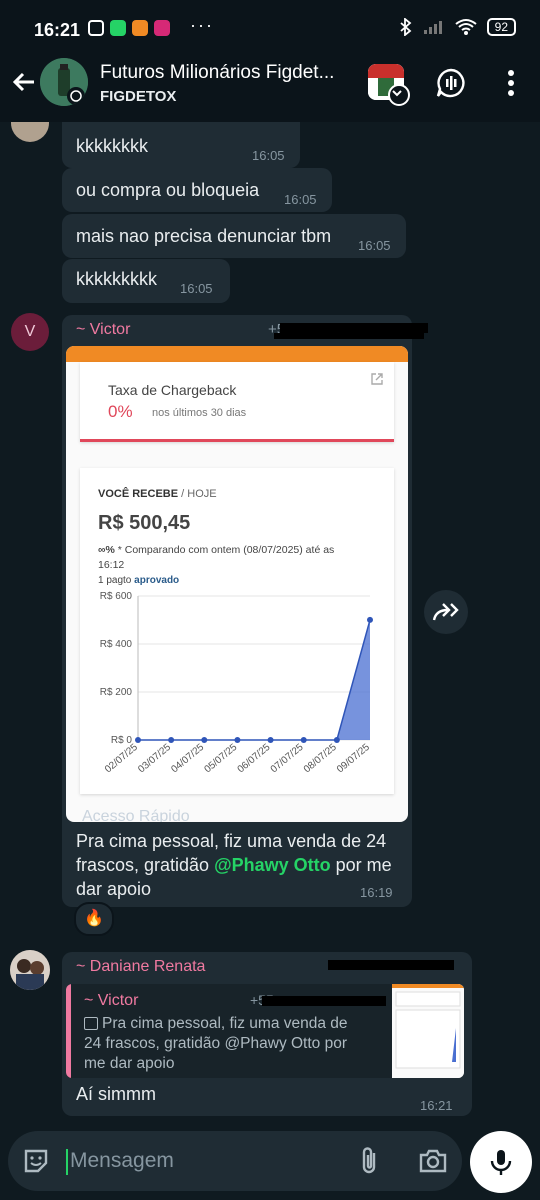  I want to click on nfc-icon, so click(96, 28).